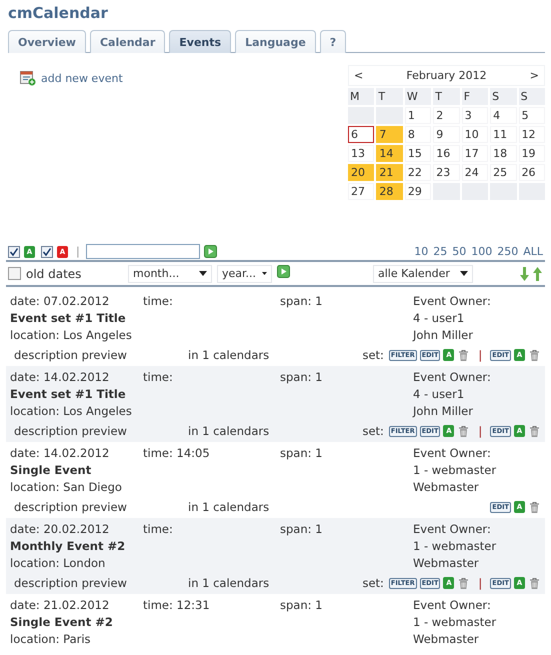 This screenshot has width=551, height=655. What do you see at coordinates (531, 115) in the screenshot?
I see `day-cell: 5` at bounding box center [531, 115].